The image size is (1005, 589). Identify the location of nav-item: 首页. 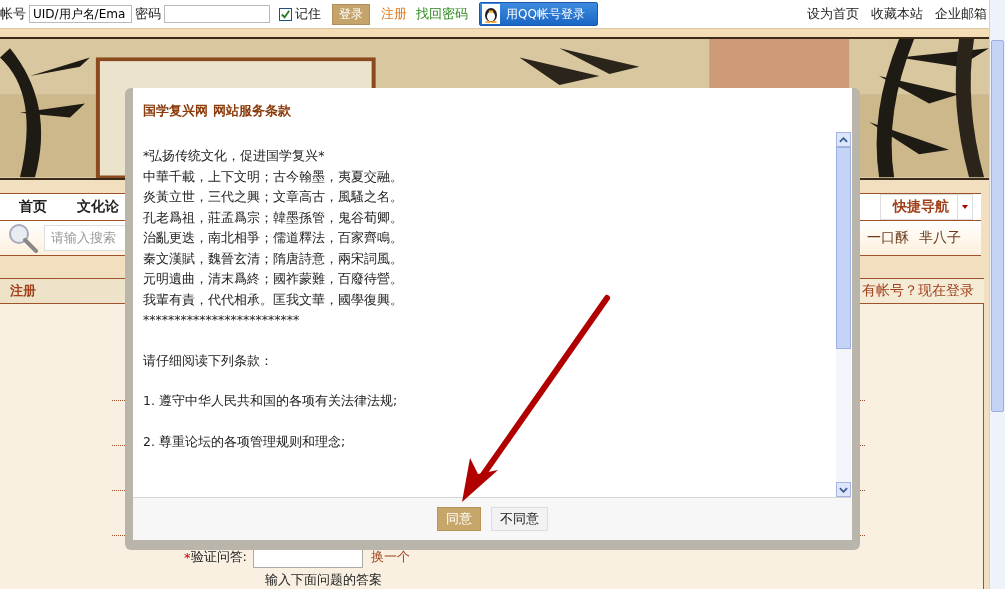
(33, 206).